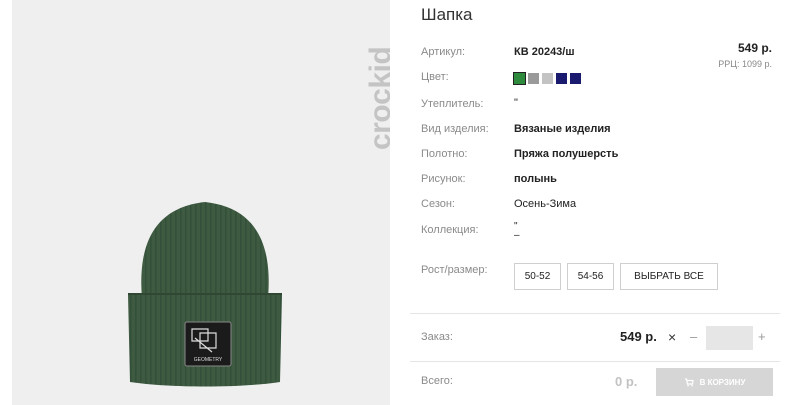  What do you see at coordinates (454, 270) in the screenshot?
I see `size-label: Рост/размер:` at bounding box center [454, 270].